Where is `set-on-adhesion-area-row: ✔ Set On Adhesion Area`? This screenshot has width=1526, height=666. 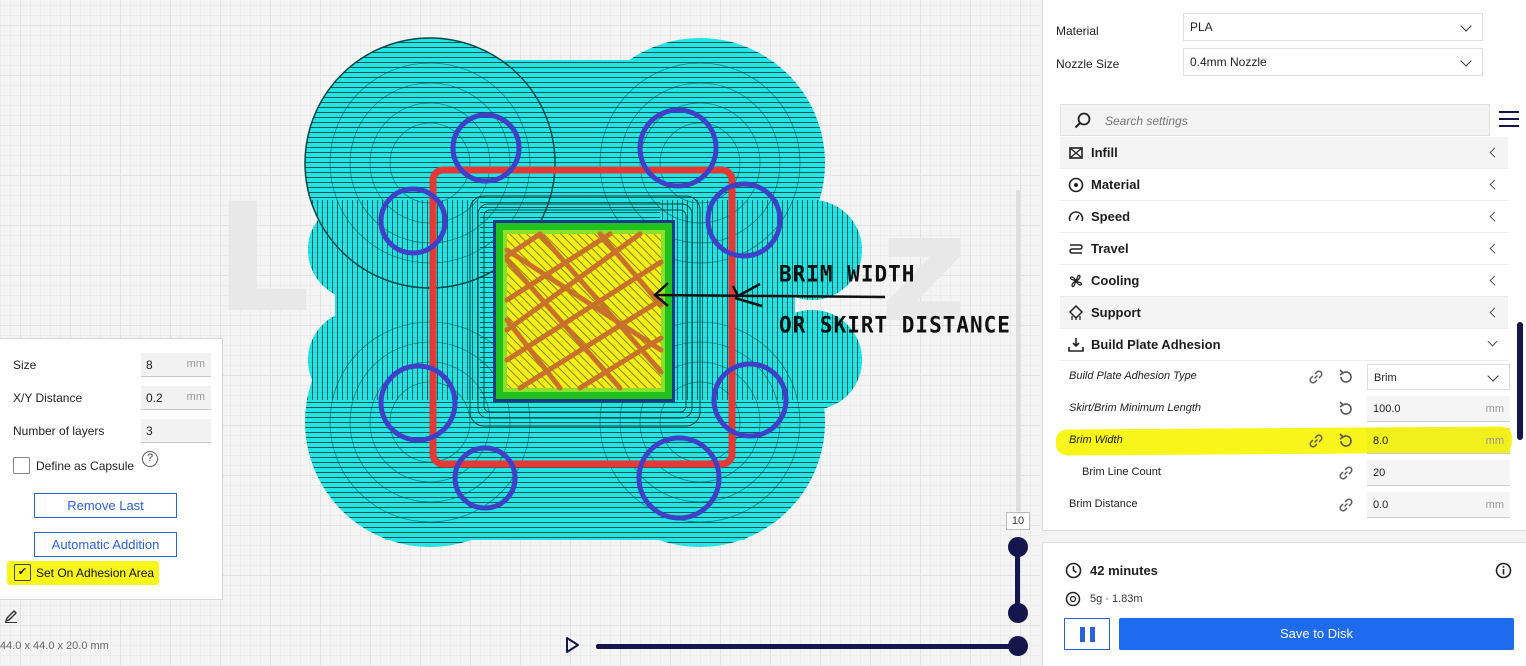 set-on-adhesion-area-row: ✔ Set On Adhesion Area is located at coordinates (83, 573).